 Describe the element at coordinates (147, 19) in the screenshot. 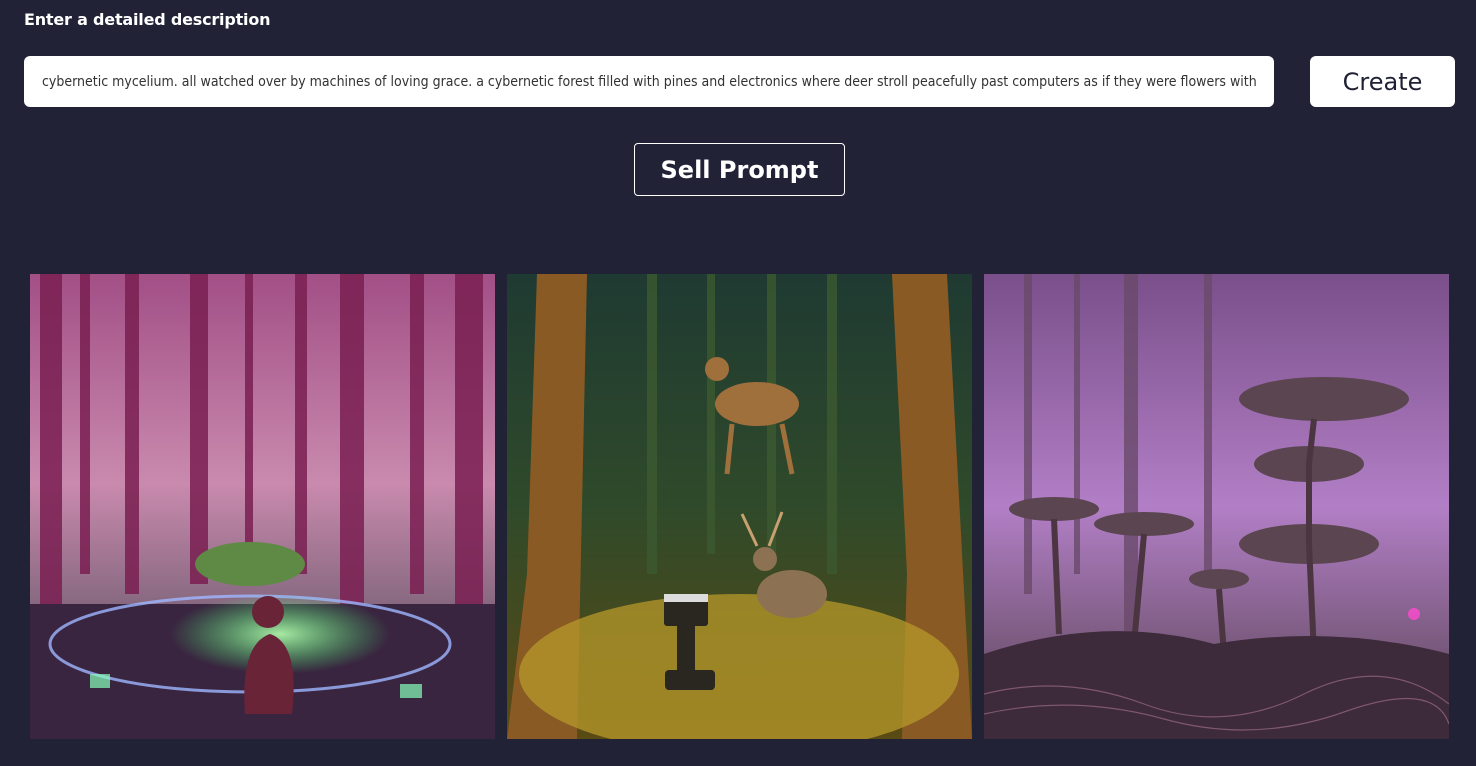

I see `prompt-label: Enter a detailed description` at that location.